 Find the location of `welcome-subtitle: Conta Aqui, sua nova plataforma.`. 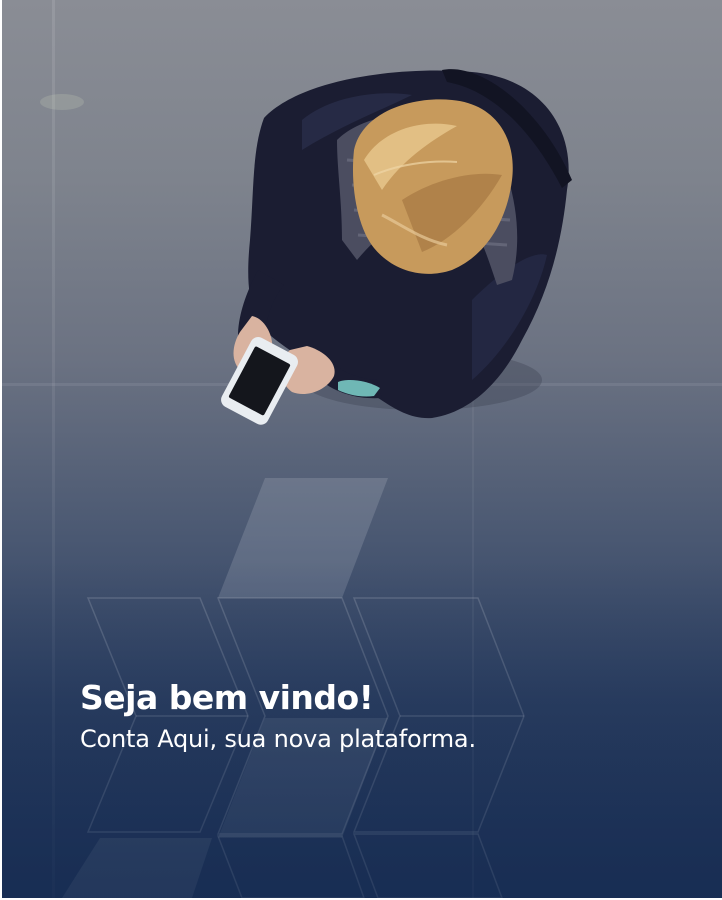

welcome-subtitle: Conta Aqui, sua nova plataforma. is located at coordinates (278, 739).